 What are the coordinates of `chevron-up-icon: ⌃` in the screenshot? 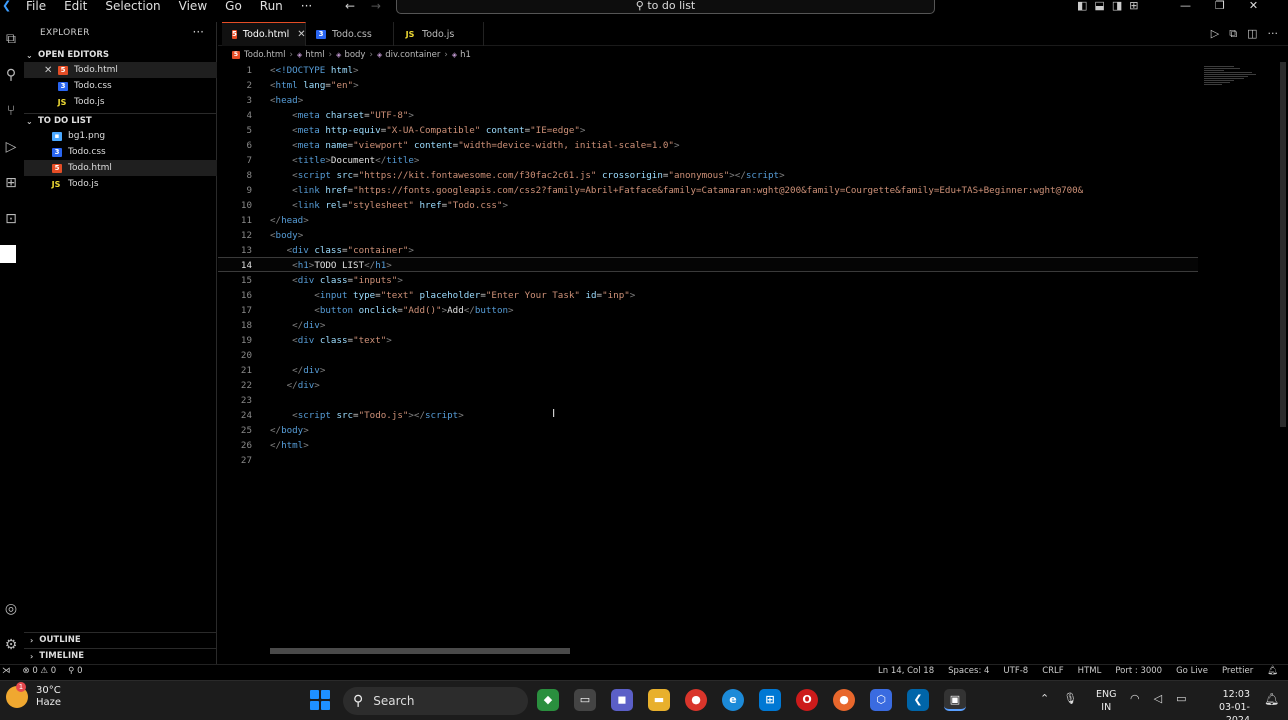 It's located at (1044, 698).